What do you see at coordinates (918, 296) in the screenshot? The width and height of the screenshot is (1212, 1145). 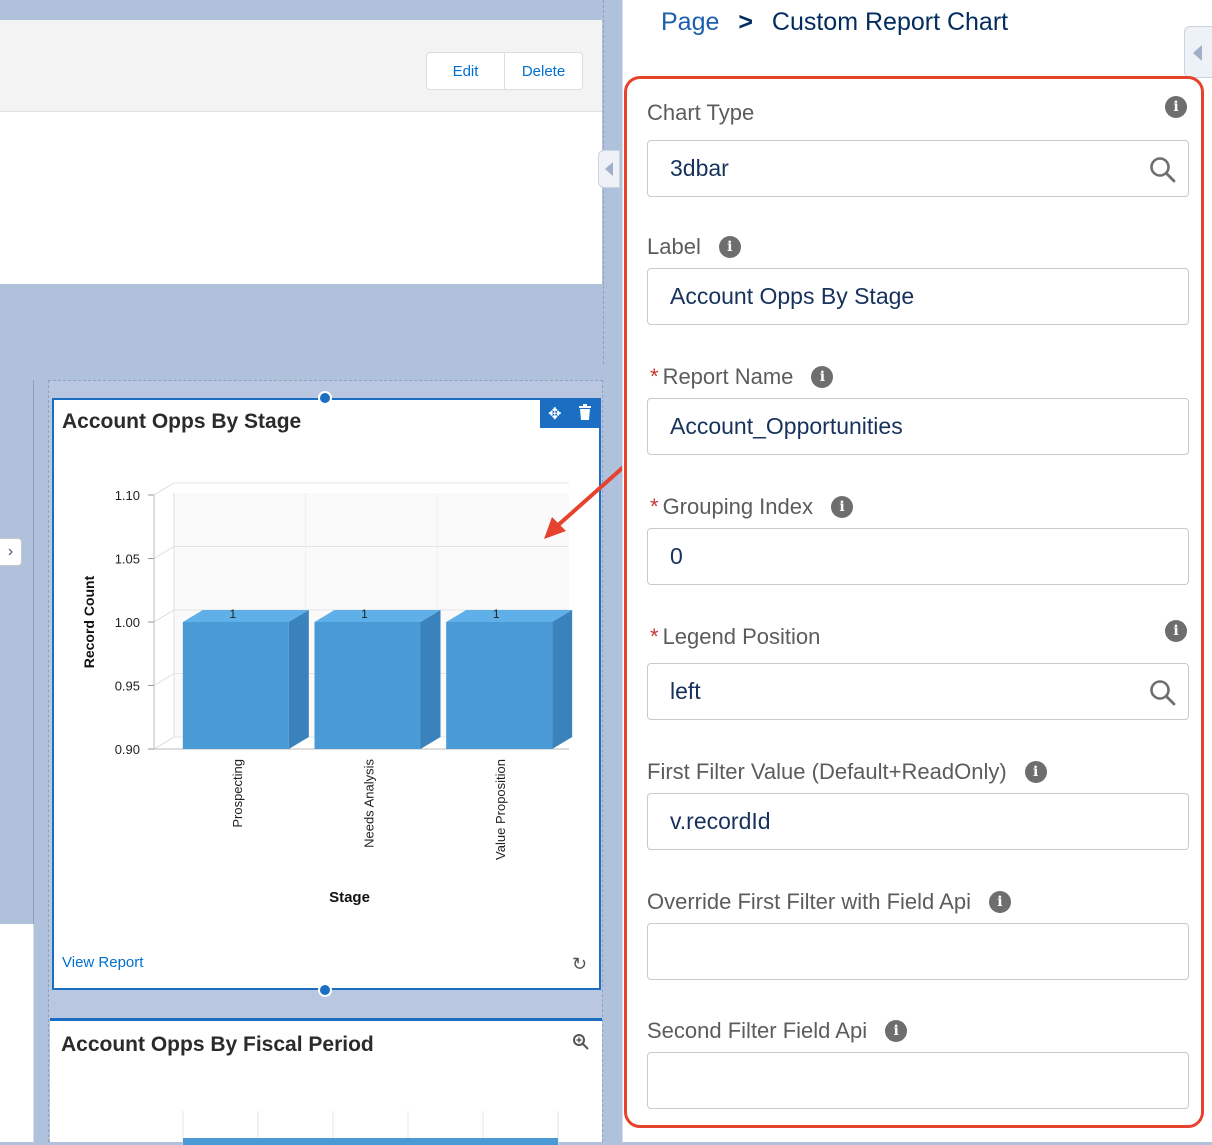 I see `label-input: Account Opps By Stage` at bounding box center [918, 296].